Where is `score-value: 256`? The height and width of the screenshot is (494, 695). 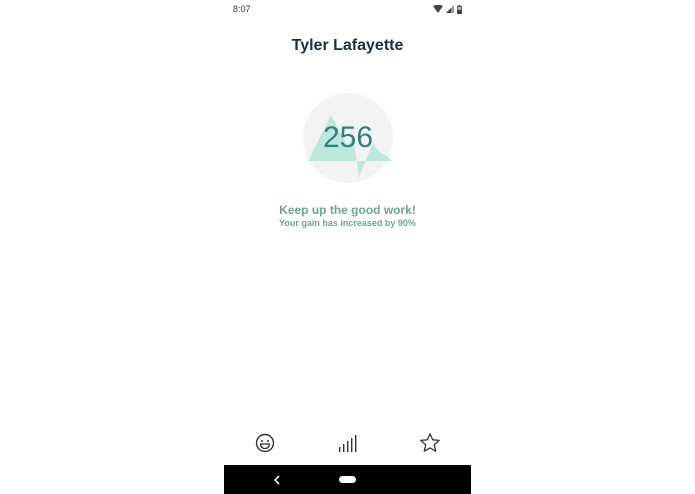
score-value: 256 is located at coordinates (348, 137).